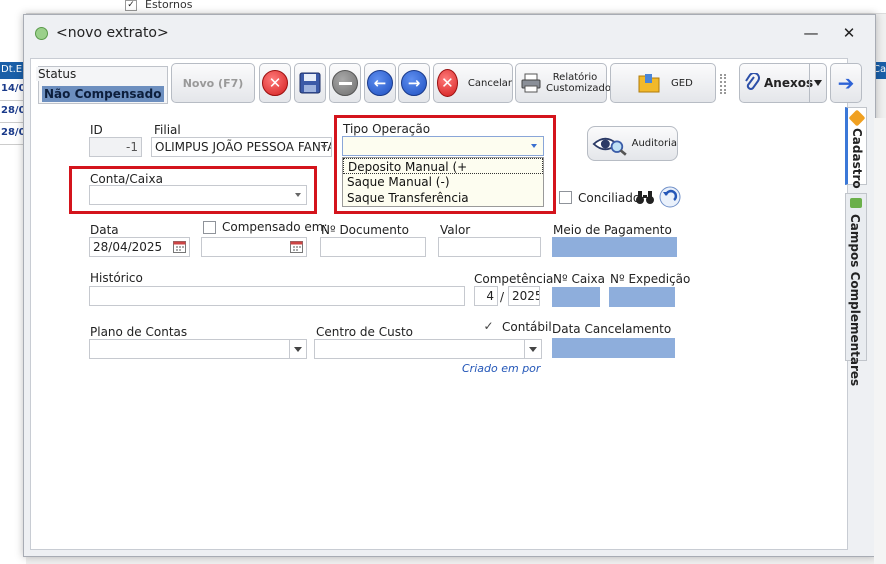 This screenshot has height=564, width=886. Describe the element at coordinates (609, 198) in the screenshot. I see `conciliado-label: Conciliado` at that location.